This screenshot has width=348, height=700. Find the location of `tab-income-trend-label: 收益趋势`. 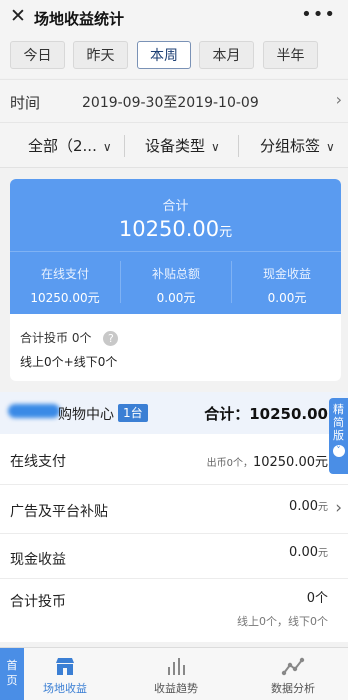

tab-income-trend-label: 收益趋势 is located at coordinates (176, 688).